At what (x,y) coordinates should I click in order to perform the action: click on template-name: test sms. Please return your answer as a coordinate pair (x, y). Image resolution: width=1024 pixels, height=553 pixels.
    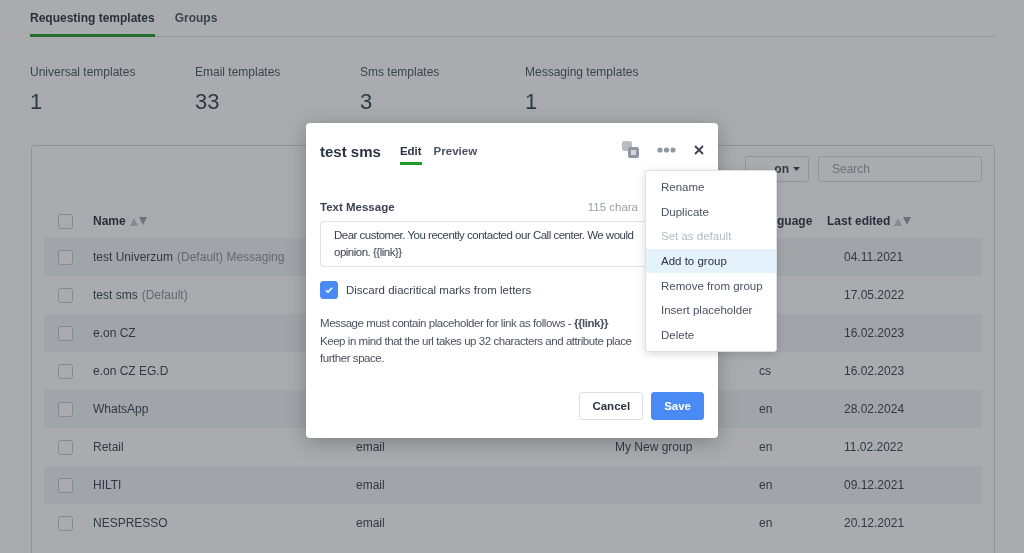
    Looking at the image, I should click on (115, 295).